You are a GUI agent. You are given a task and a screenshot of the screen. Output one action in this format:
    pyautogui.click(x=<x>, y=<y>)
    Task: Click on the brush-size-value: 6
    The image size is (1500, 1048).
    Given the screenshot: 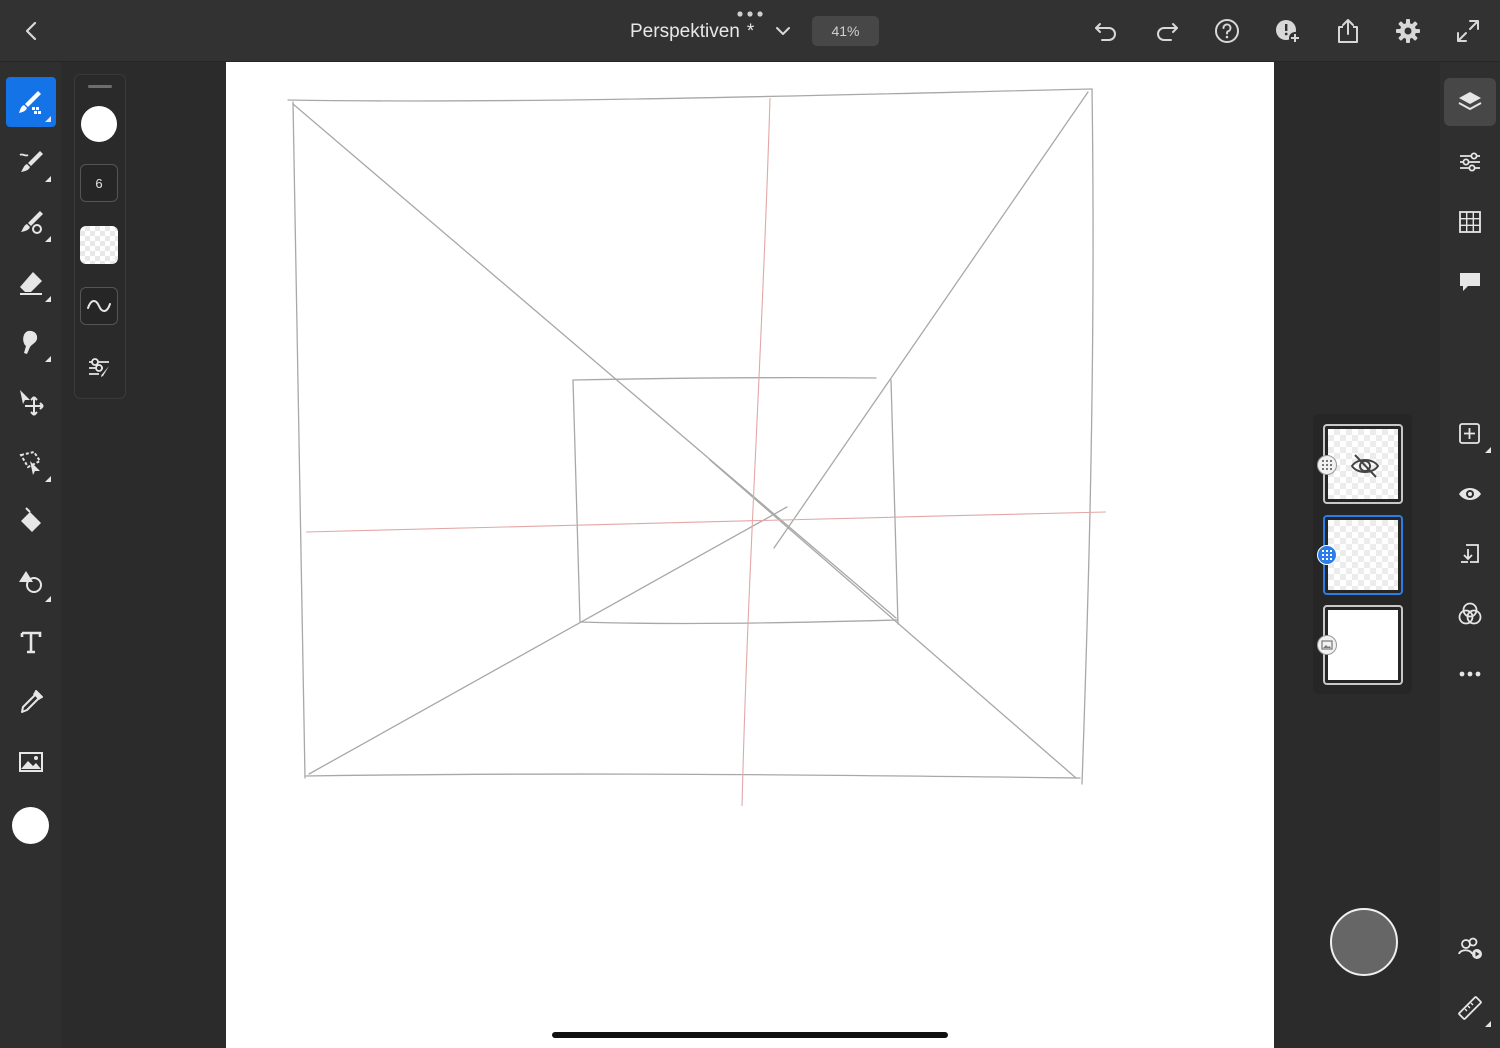 What is the action you would take?
    pyautogui.click(x=99, y=183)
    